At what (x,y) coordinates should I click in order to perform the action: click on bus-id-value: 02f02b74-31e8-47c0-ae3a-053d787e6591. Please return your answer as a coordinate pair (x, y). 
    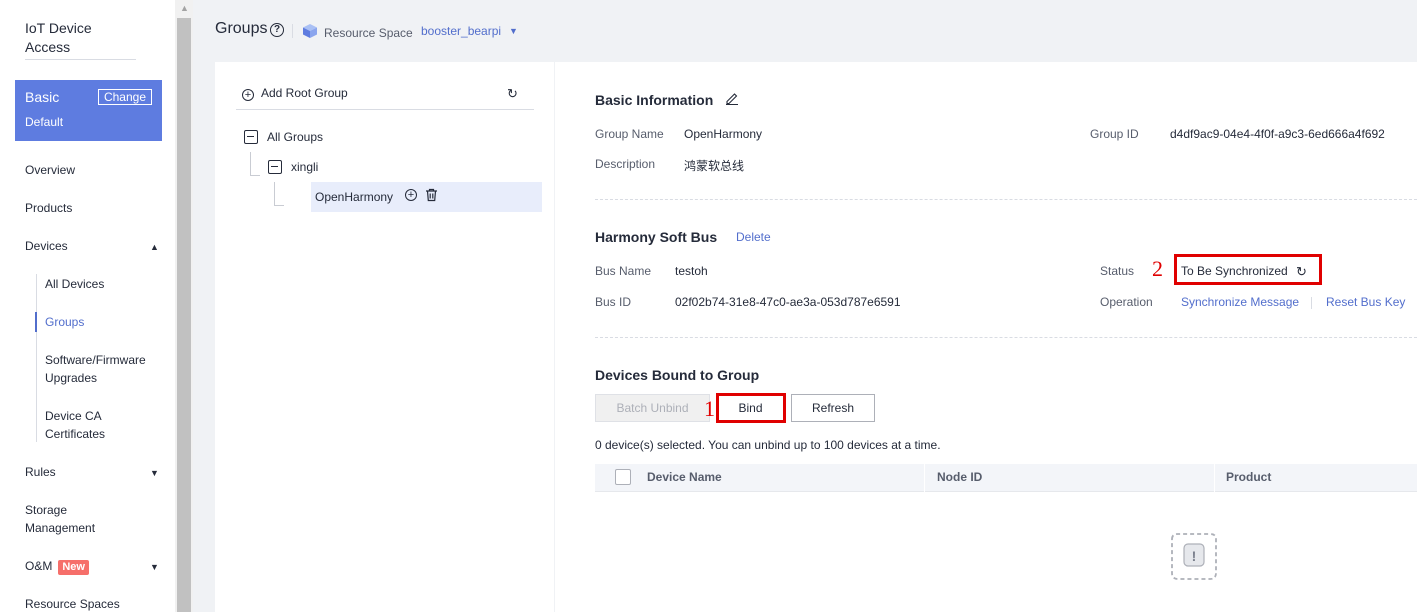
    Looking at the image, I should click on (788, 302).